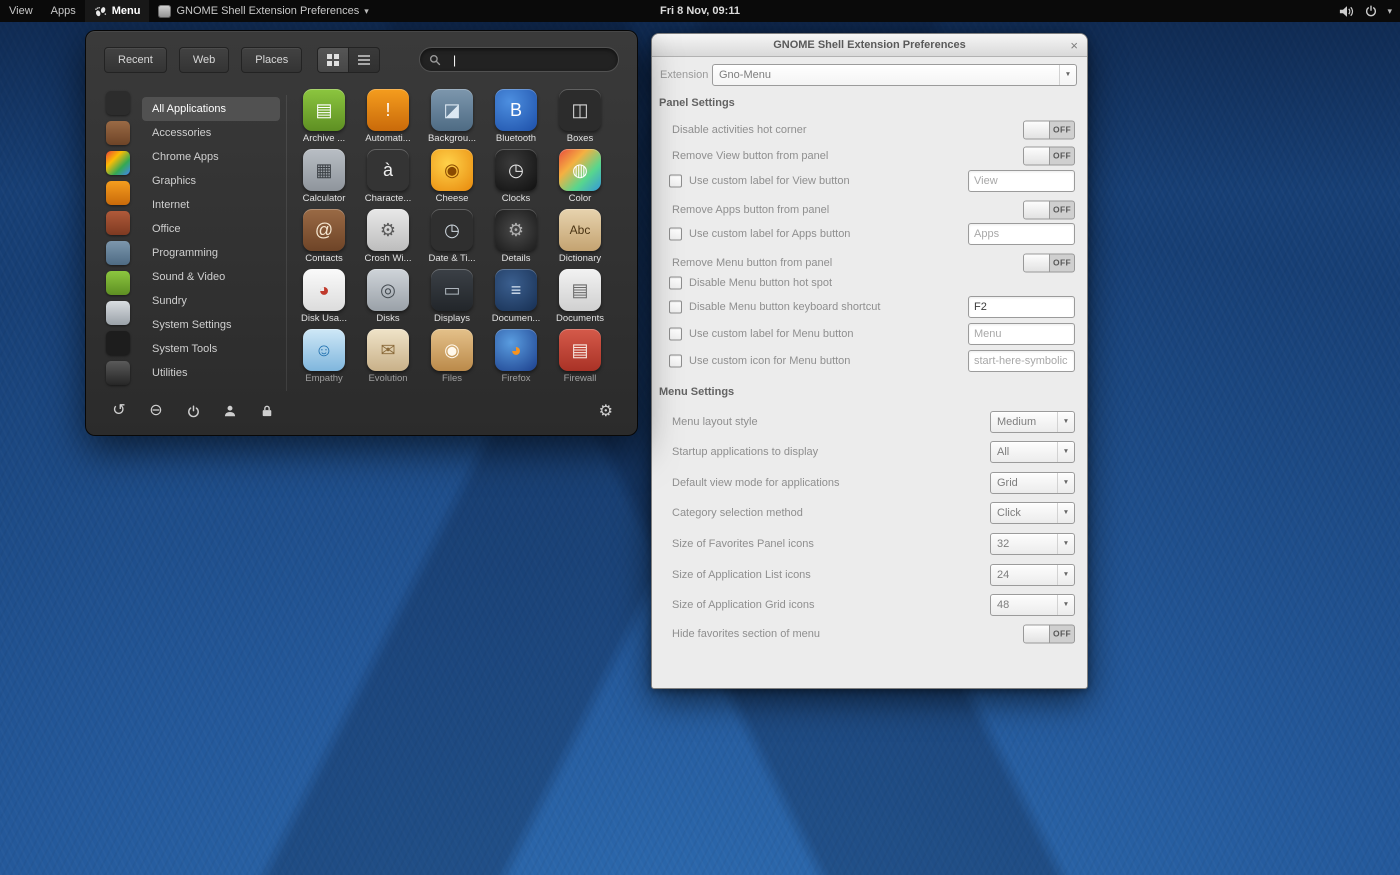 This screenshot has width=1400, height=875. Describe the element at coordinates (580, 230) in the screenshot. I see `icon-glyph: Abc` at that location.